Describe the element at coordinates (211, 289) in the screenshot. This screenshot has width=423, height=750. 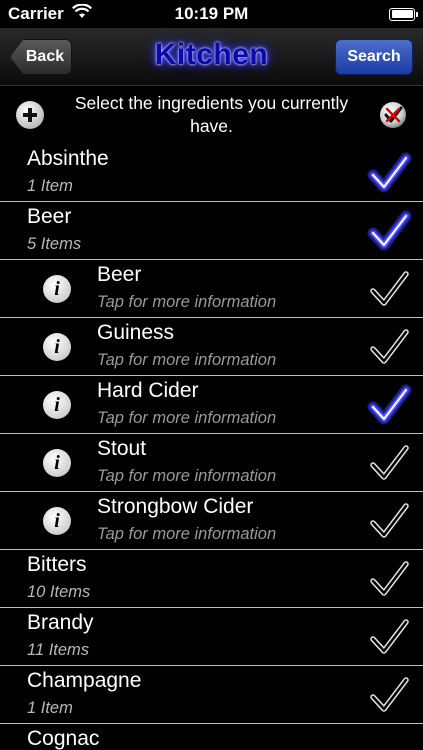
I see `ingredient-row: i Beer Tap for more information` at that location.